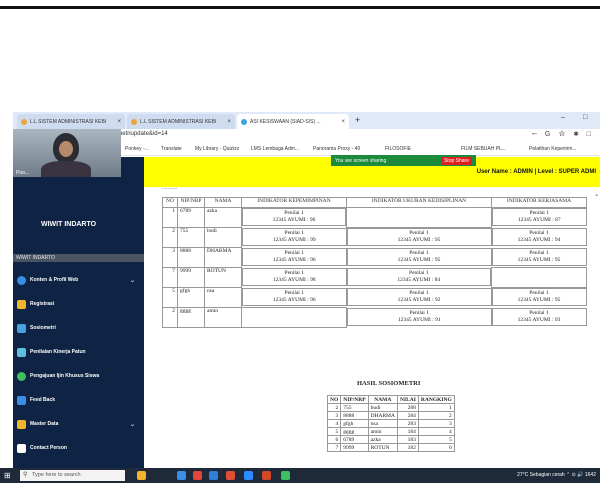 The height and width of the screenshot is (483, 600). Describe the element at coordinates (334, 407) in the screenshot. I see `hasil-no: 2` at that location.